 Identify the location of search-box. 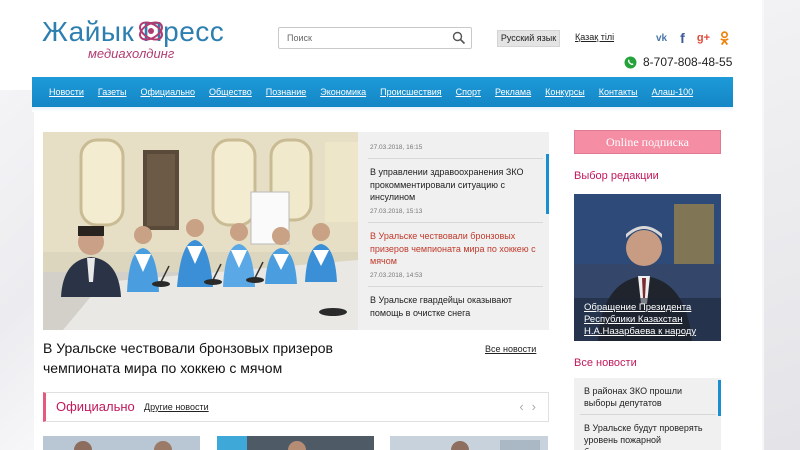
(375, 38).